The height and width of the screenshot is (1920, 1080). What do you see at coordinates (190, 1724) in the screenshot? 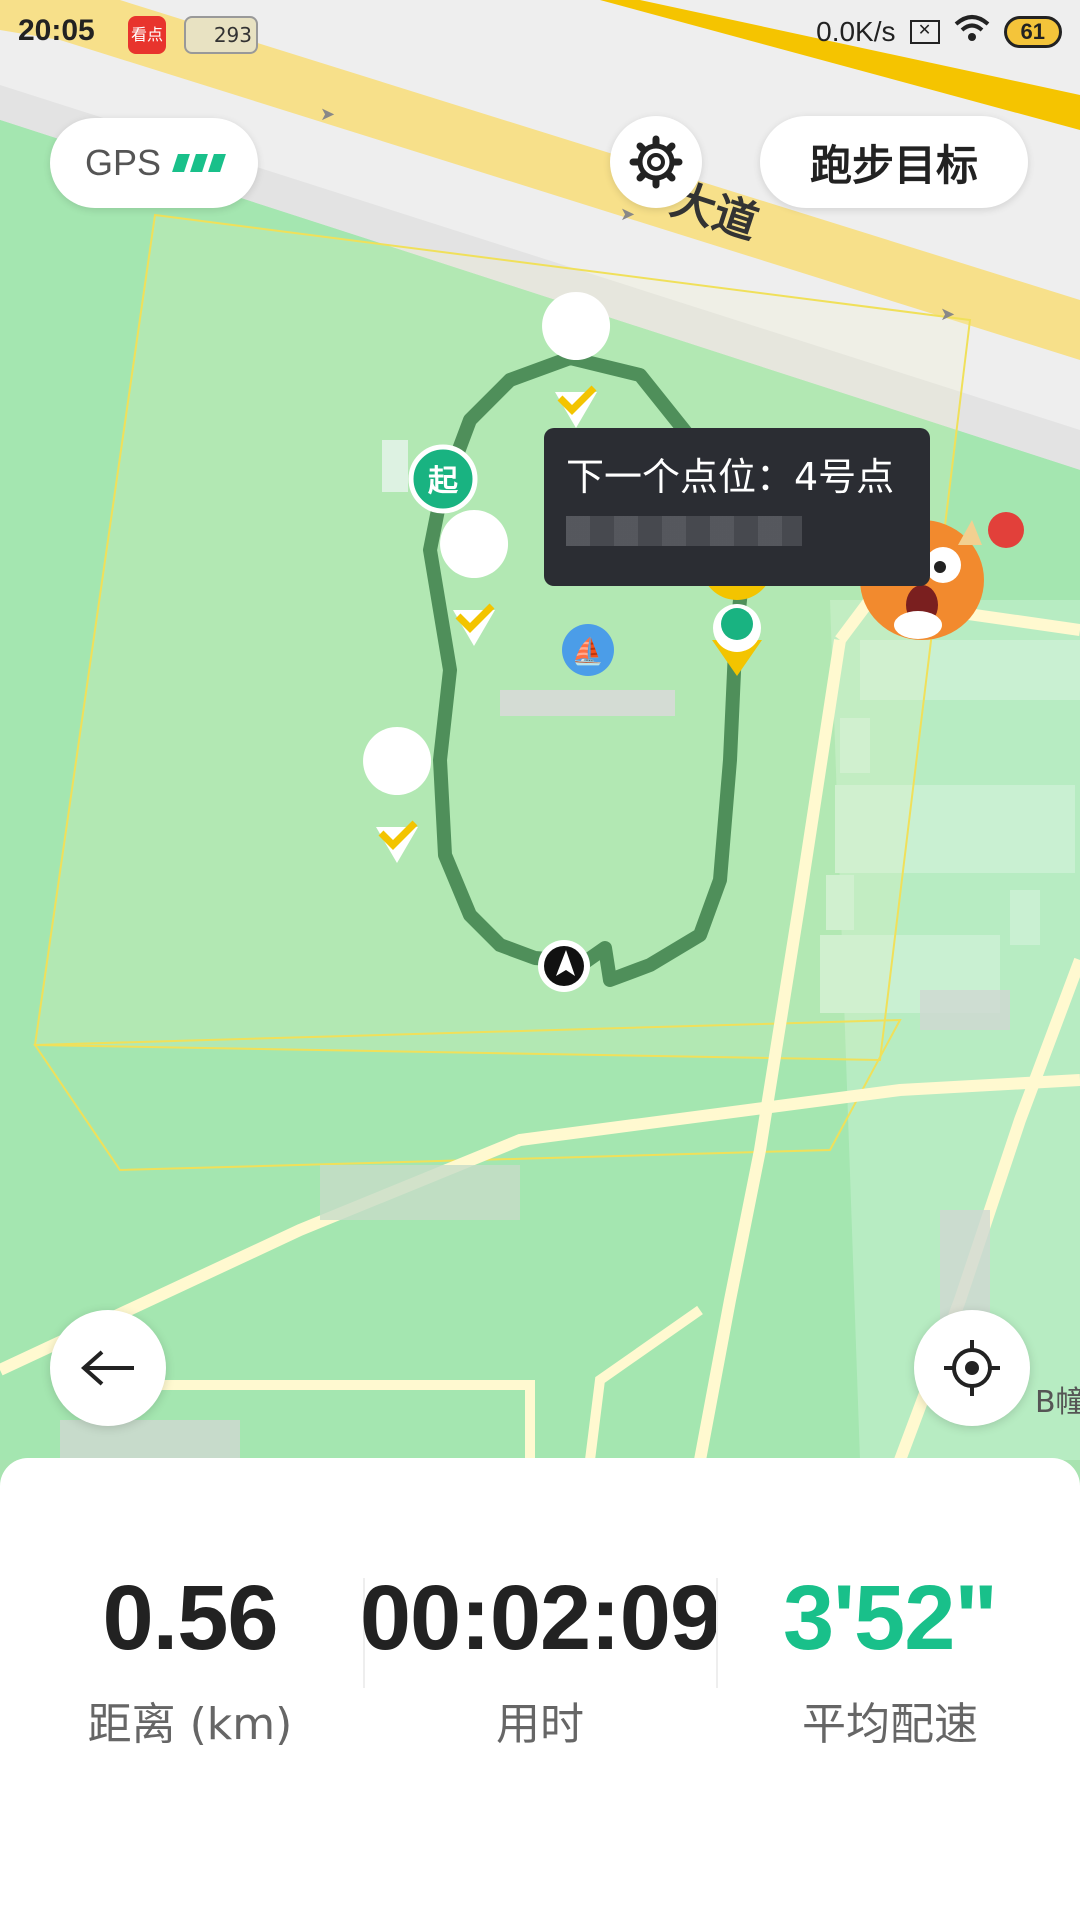
I see `distance-label: 距离 (km)` at bounding box center [190, 1724].